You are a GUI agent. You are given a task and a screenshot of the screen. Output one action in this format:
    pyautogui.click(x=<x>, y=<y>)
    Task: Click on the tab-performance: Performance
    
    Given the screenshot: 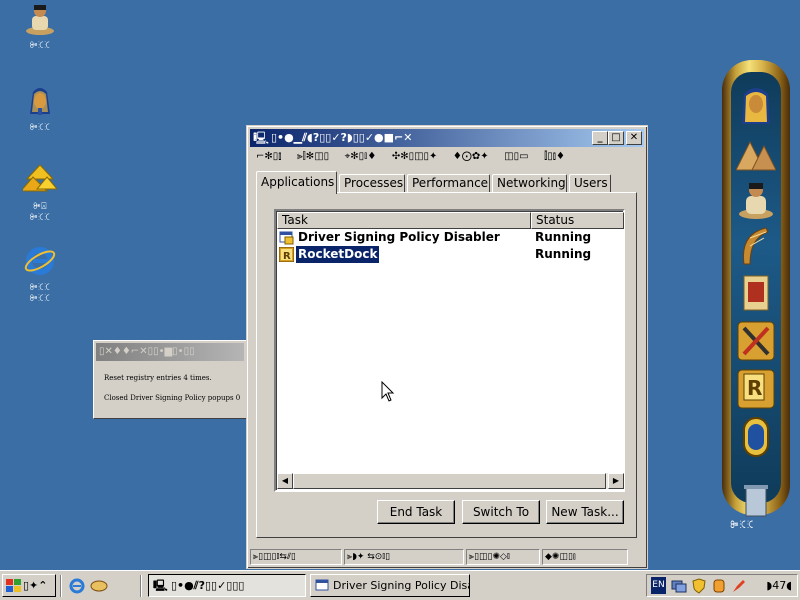 What is the action you would take?
    pyautogui.click(x=448, y=183)
    